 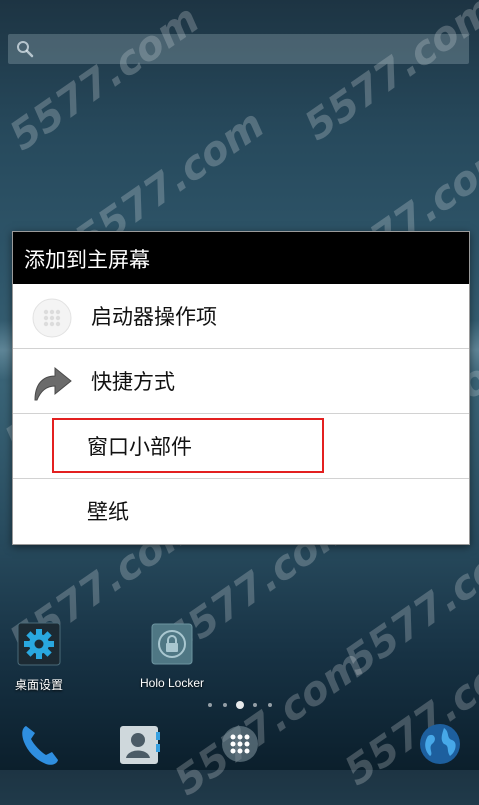 I want to click on highlight-annotation-box, so click(x=188, y=445).